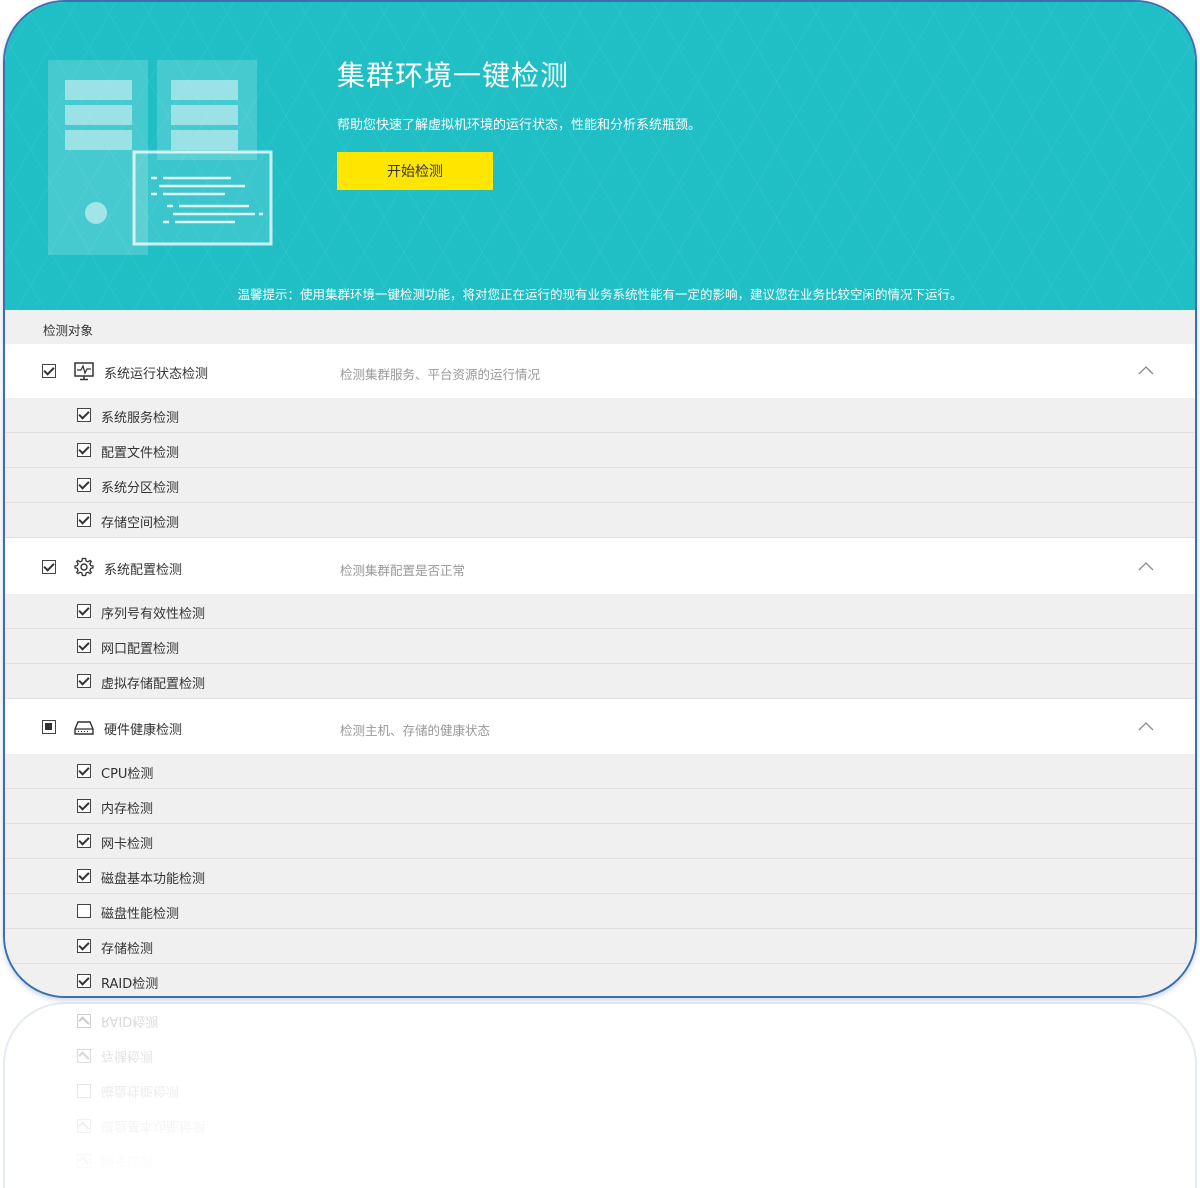  Describe the element at coordinates (600, 611) in the screenshot. I see `list-item: 序列号有效性检测` at that location.